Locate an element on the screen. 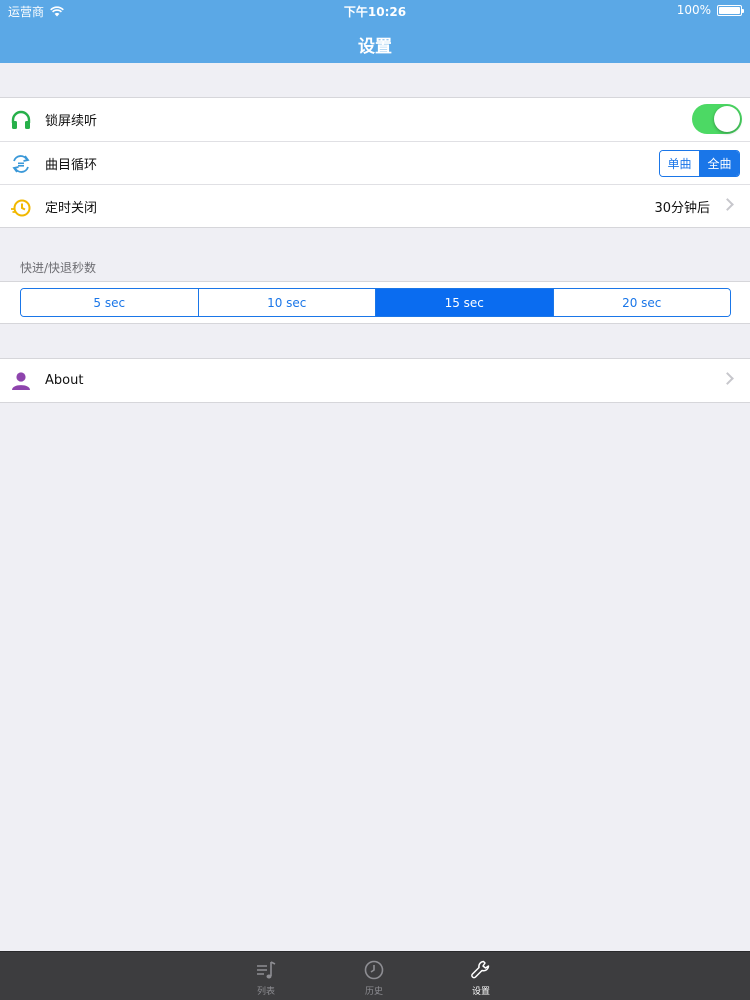 This screenshot has width=750, height=1000. lock-screen-row: 锁屏续听 is located at coordinates (375, 119).